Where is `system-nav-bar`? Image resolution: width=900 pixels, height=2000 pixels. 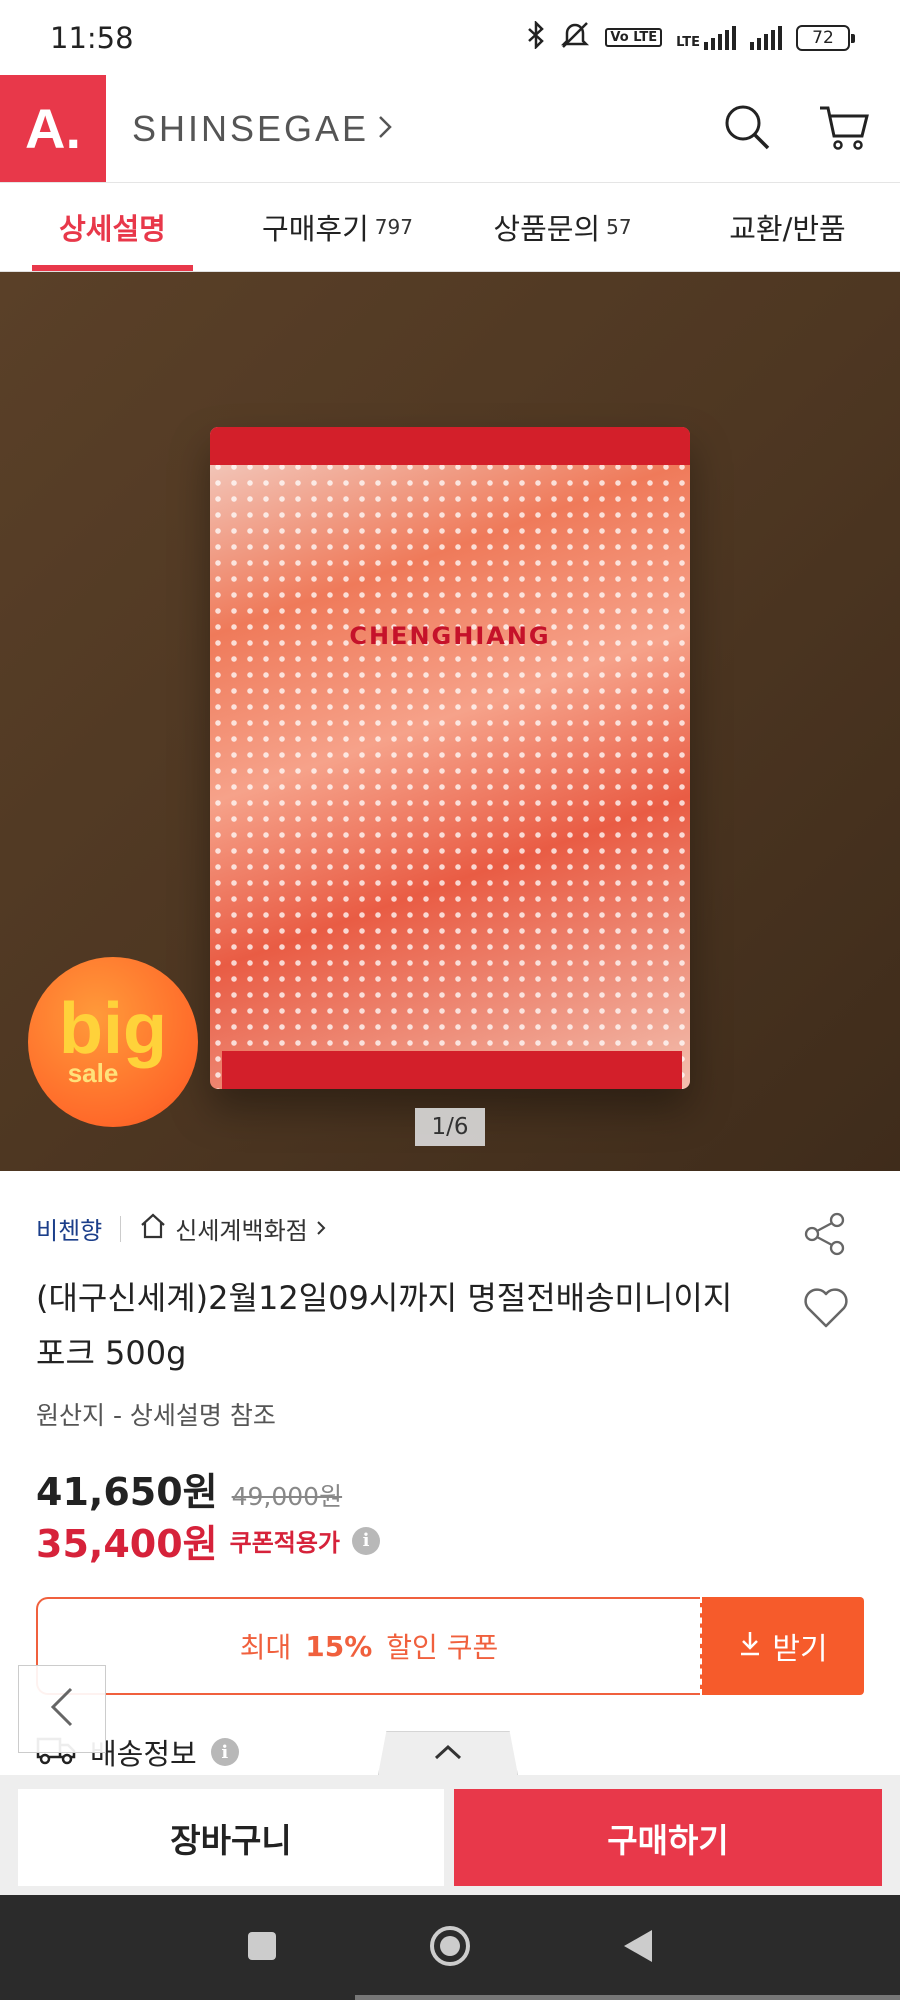 system-nav-bar is located at coordinates (450, 1947).